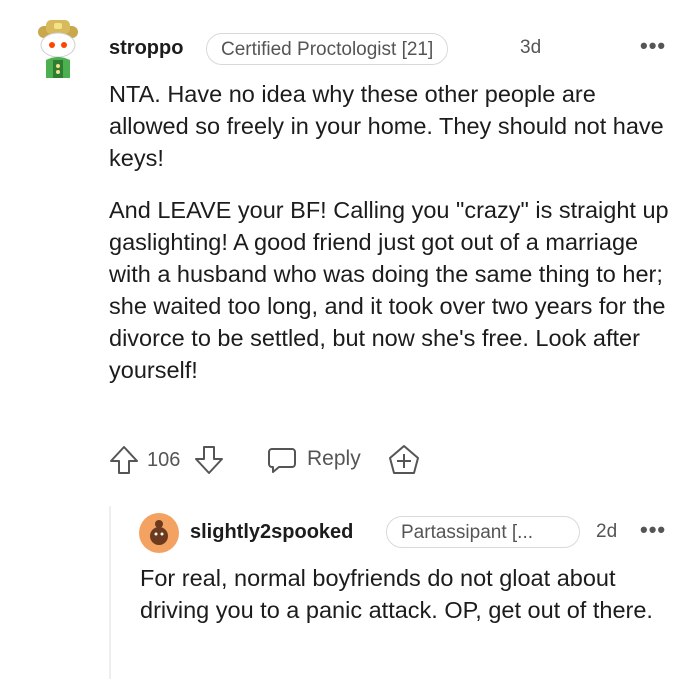 The height and width of the screenshot is (679, 700). I want to click on vote-count: 106, so click(164, 460).